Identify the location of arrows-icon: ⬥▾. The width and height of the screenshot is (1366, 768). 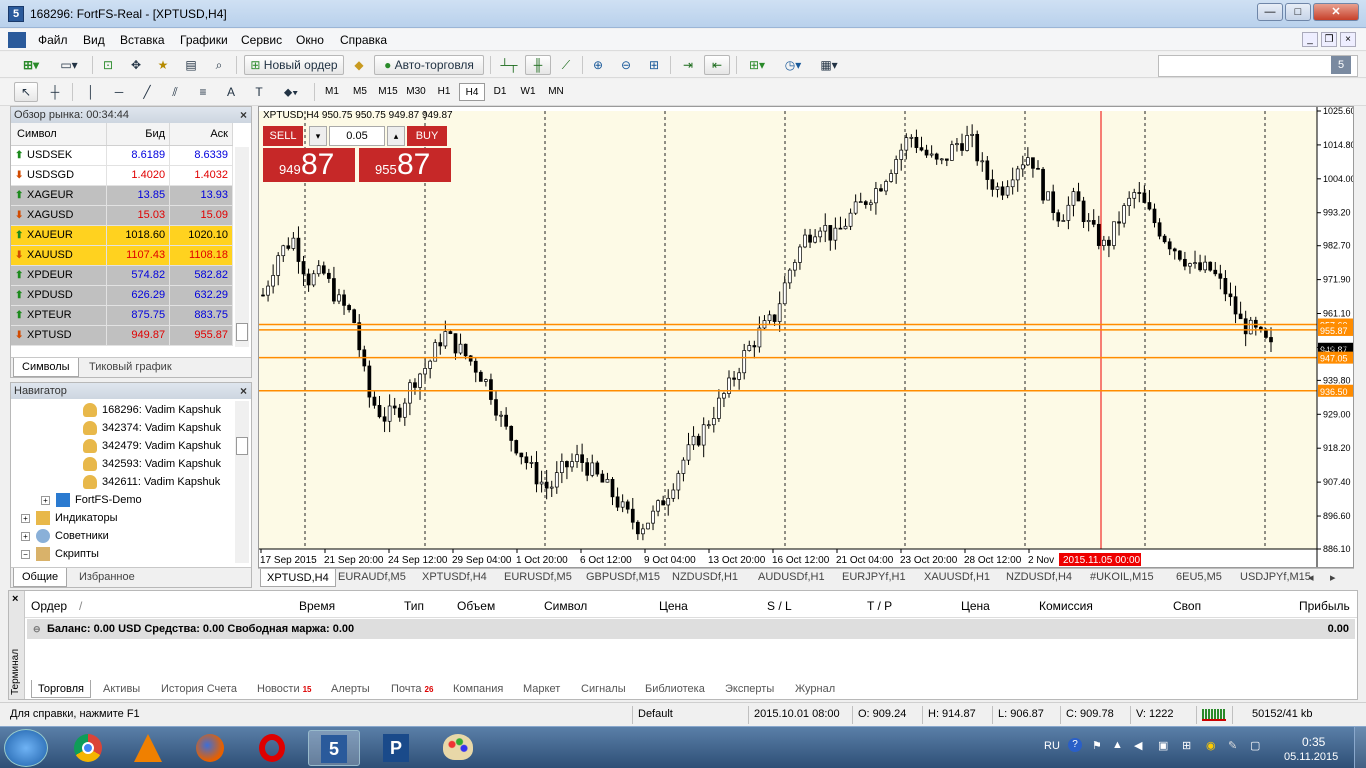
(291, 92).